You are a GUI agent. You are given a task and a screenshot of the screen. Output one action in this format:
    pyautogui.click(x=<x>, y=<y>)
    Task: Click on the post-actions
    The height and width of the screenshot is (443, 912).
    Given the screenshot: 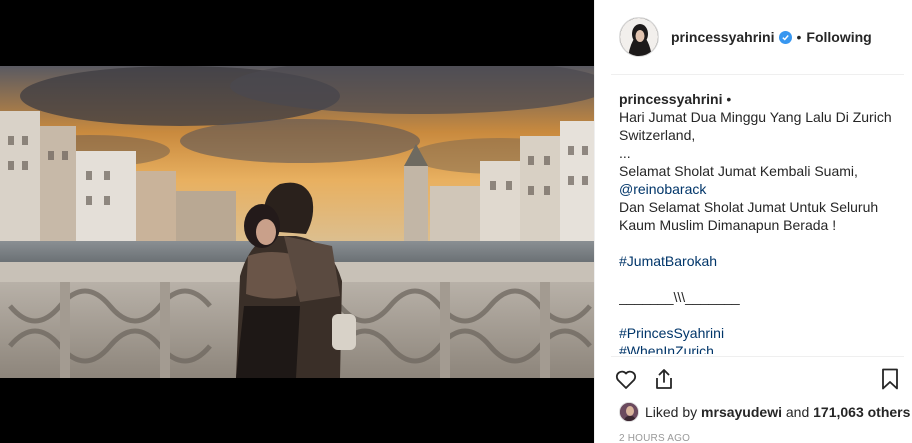 What is the action you would take?
    pyautogui.click(x=759, y=380)
    